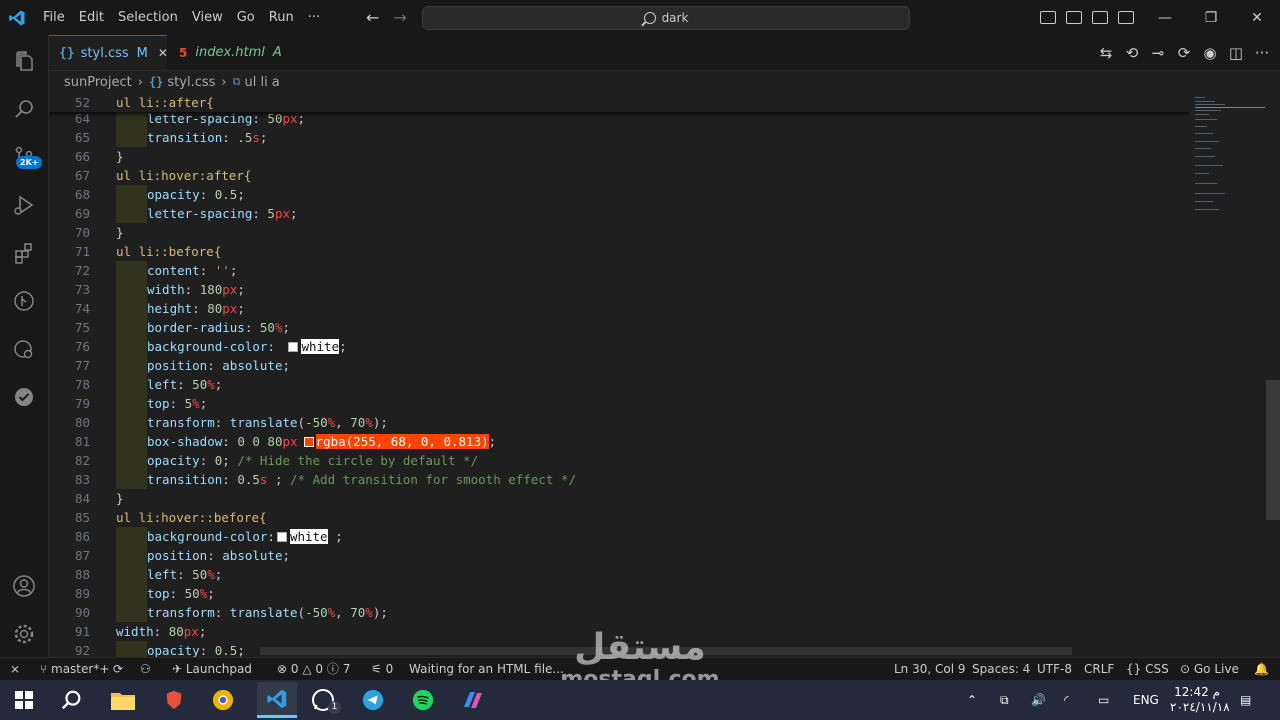 This screenshot has height=720, width=1280. Describe the element at coordinates (1146, 700) in the screenshot. I see `input-language: ENG` at that location.